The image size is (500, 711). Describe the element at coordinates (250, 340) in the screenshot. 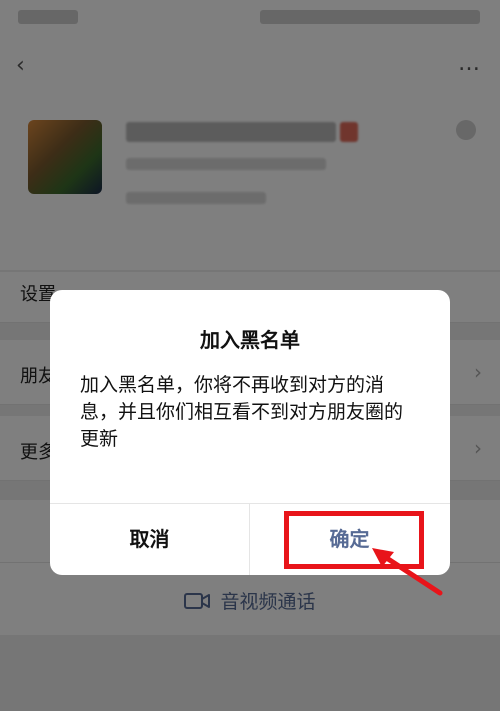

I see `dialog-title: 加入黑名单` at that location.